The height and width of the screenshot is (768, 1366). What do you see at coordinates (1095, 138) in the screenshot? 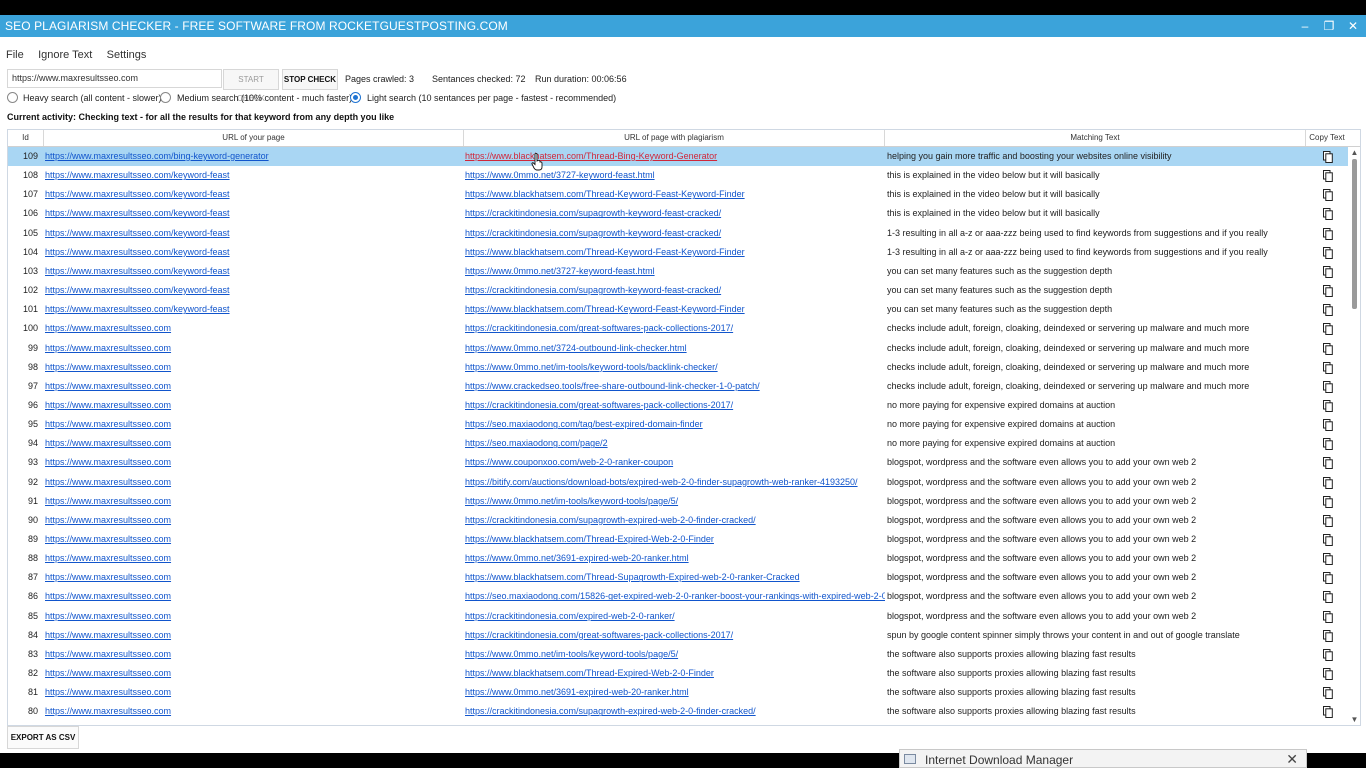
I see `header-matching-text: Matching Text` at bounding box center [1095, 138].